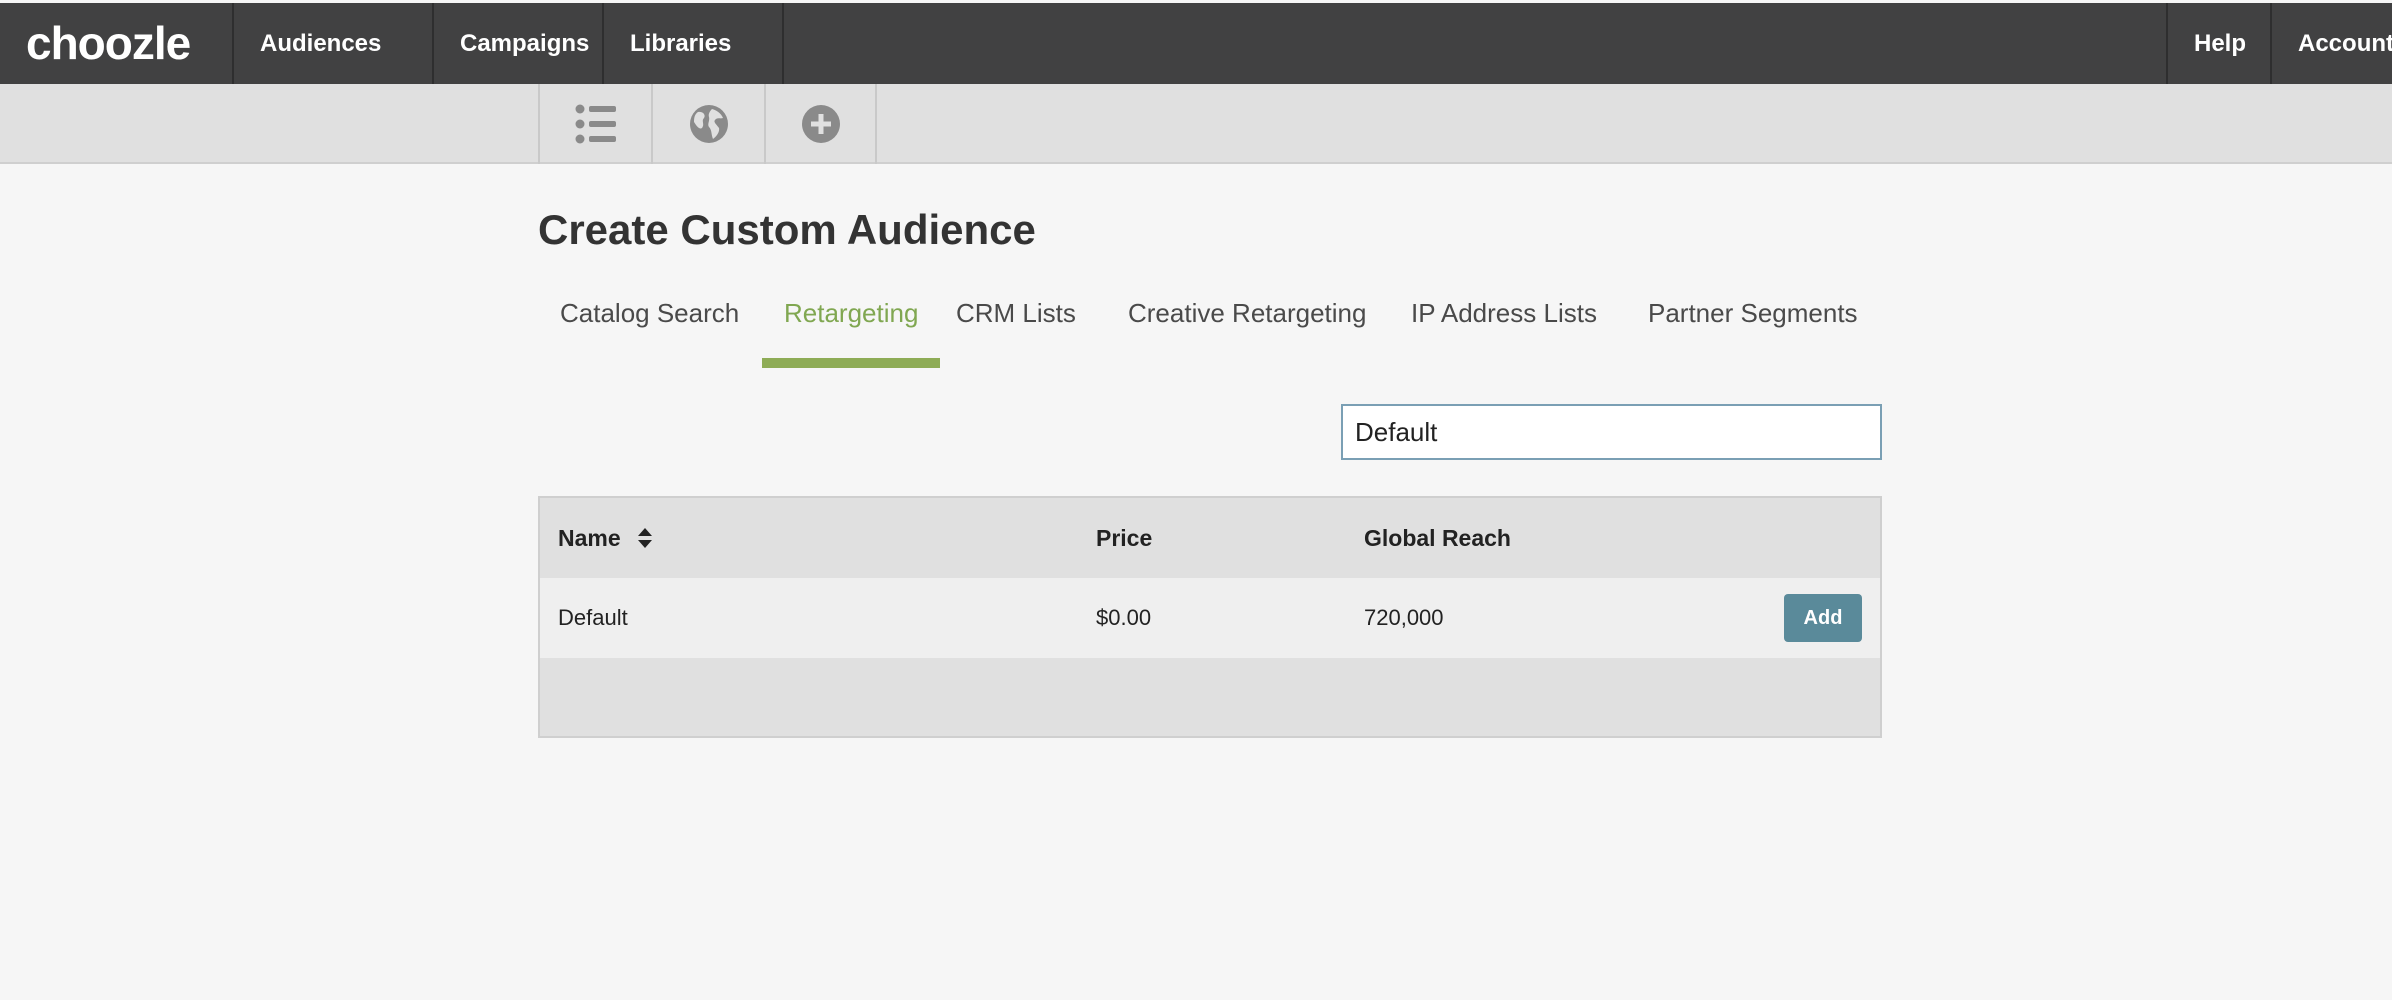 The height and width of the screenshot is (1000, 2392). I want to click on tab-creative-retargeting: Creative Retargeting, so click(1247, 330).